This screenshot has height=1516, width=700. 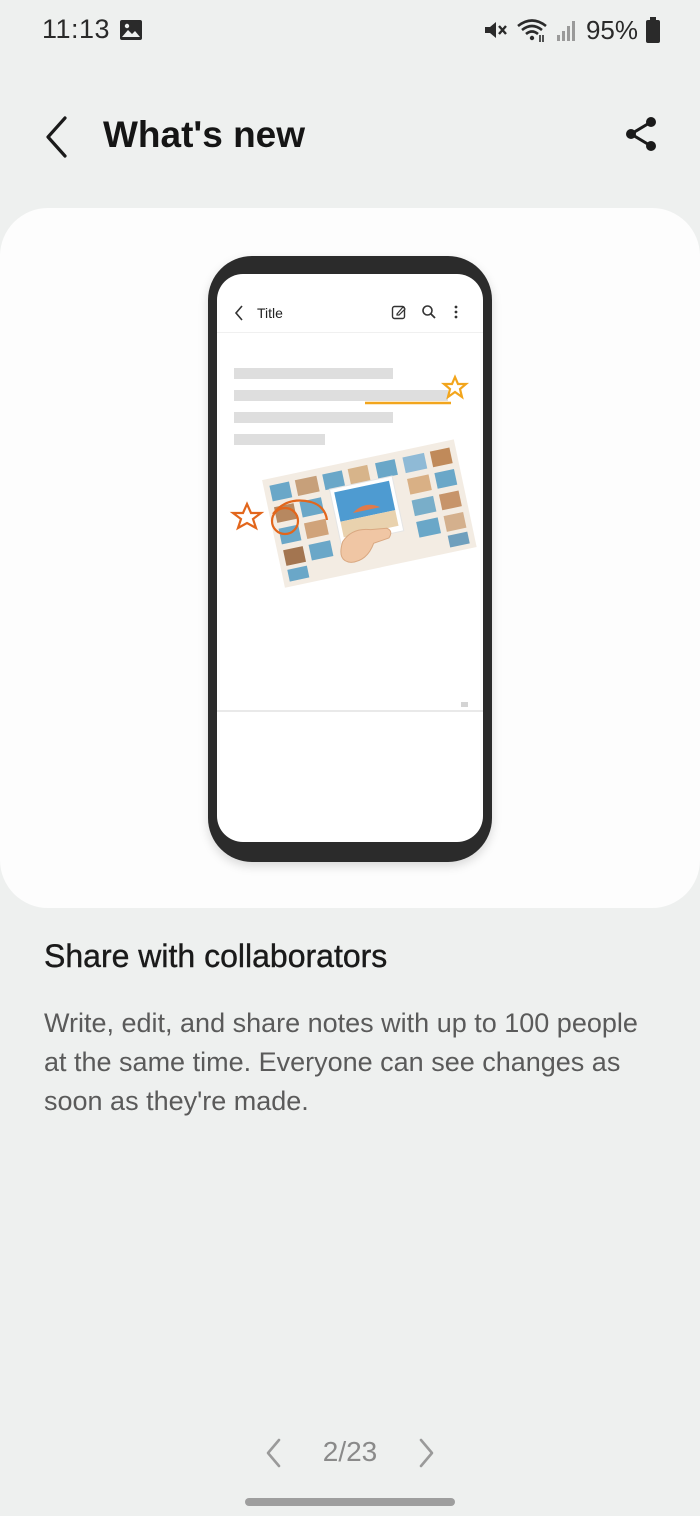 I want to click on page-indicator: 2/23, so click(x=350, y=1451).